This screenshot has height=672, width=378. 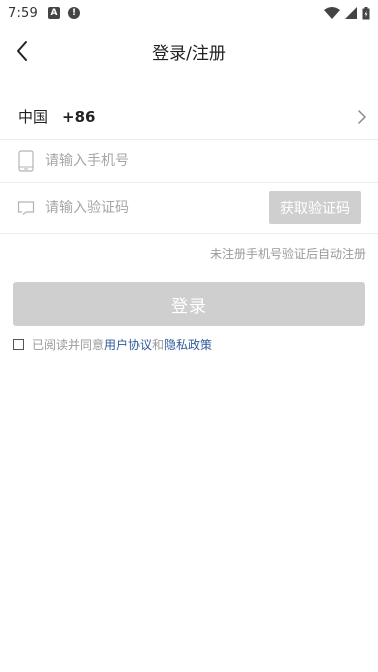 I want to click on country-selector: 中国 +86, so click(x=189, y=117).